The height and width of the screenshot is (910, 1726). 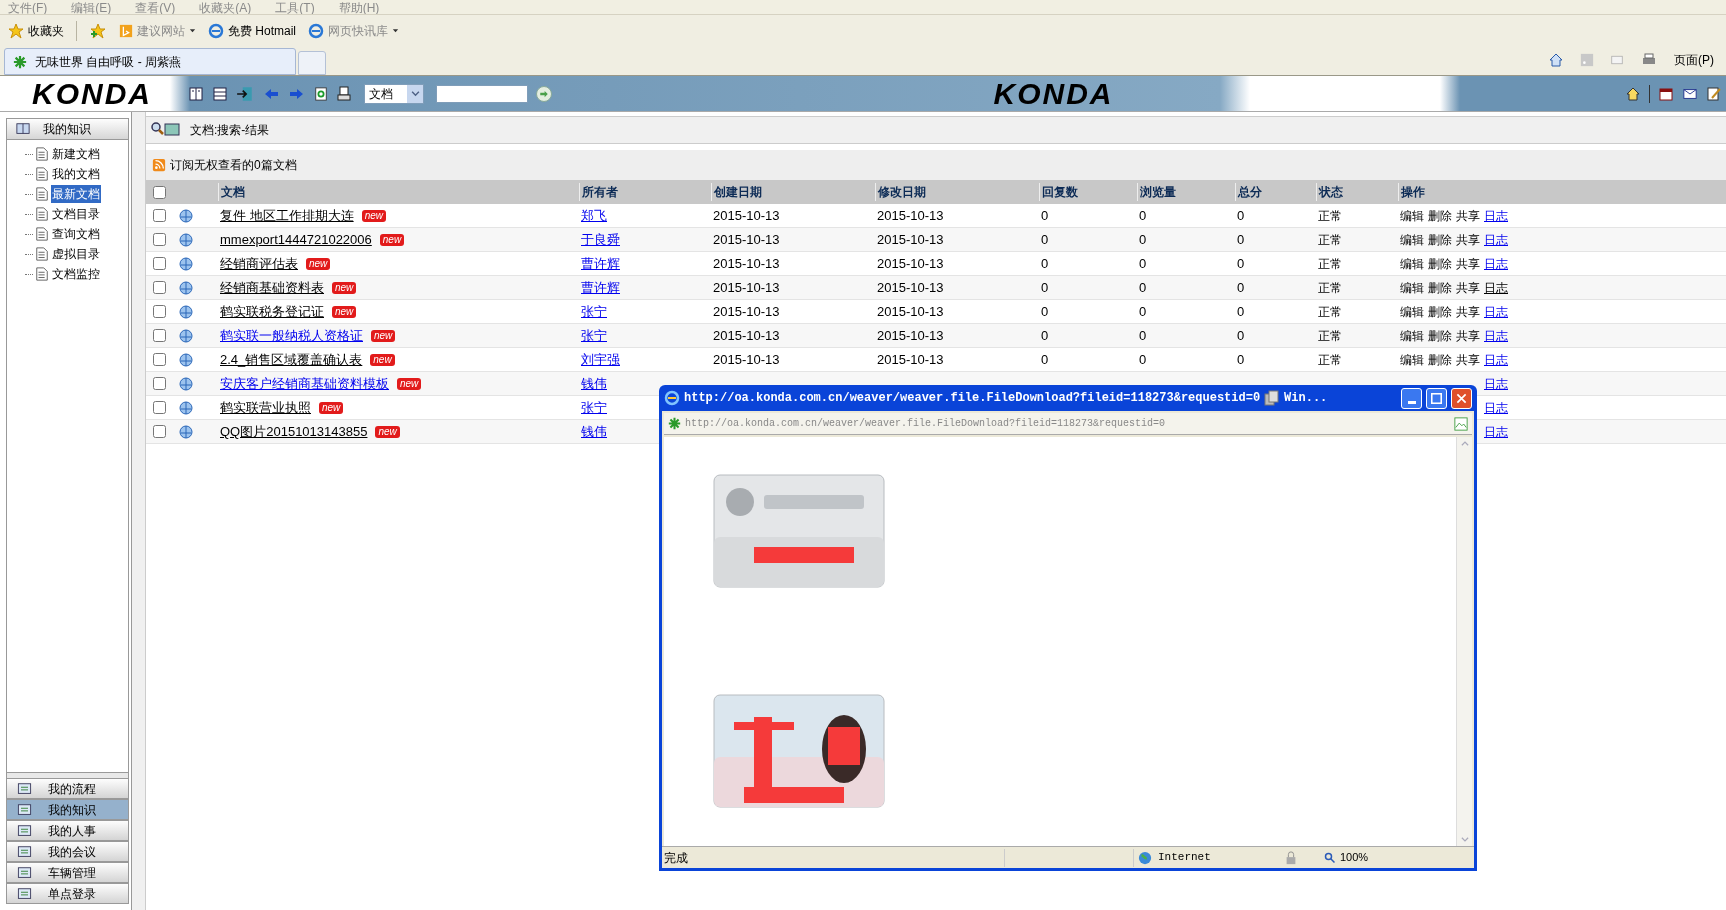 I want to click on ie-icon, so click(x=672, y=398).